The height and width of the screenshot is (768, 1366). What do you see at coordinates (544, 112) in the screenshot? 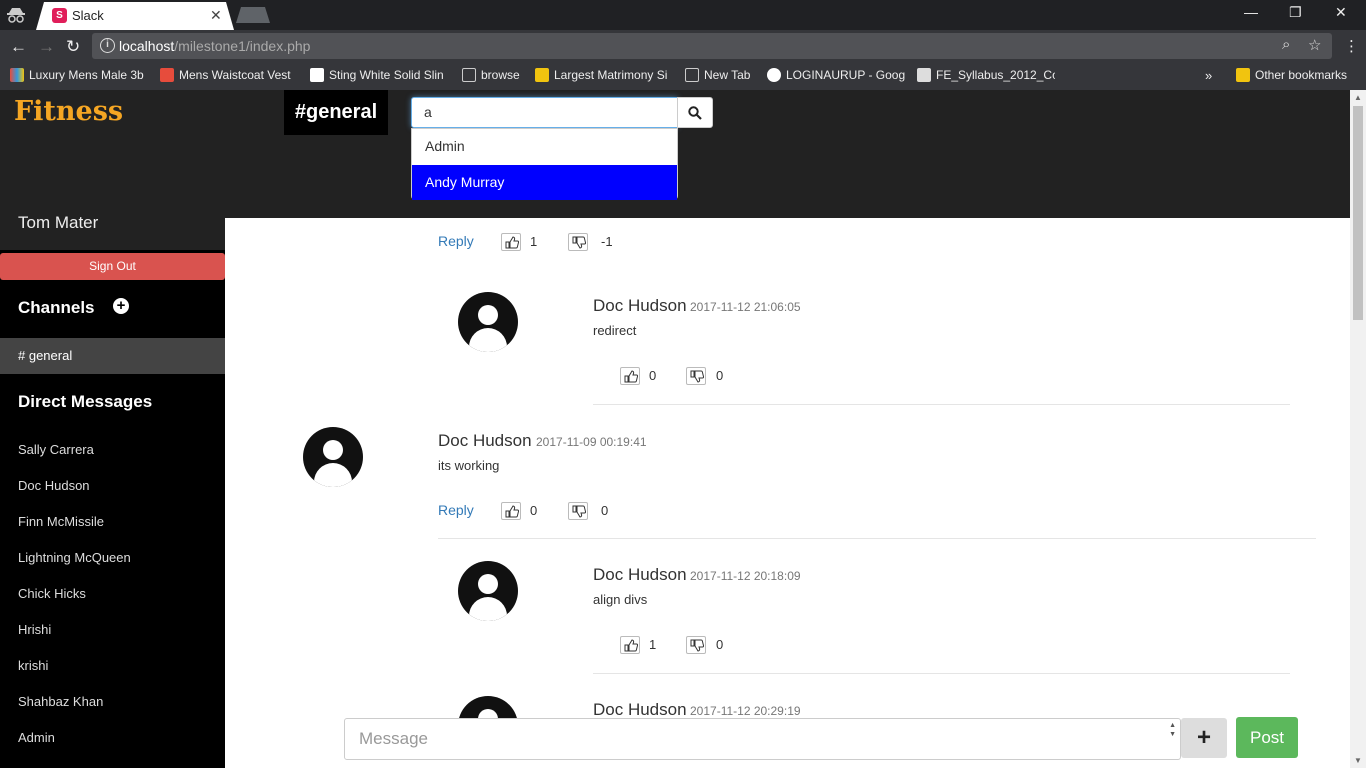
I see `search-input: a` at bounding box center [544, 112].